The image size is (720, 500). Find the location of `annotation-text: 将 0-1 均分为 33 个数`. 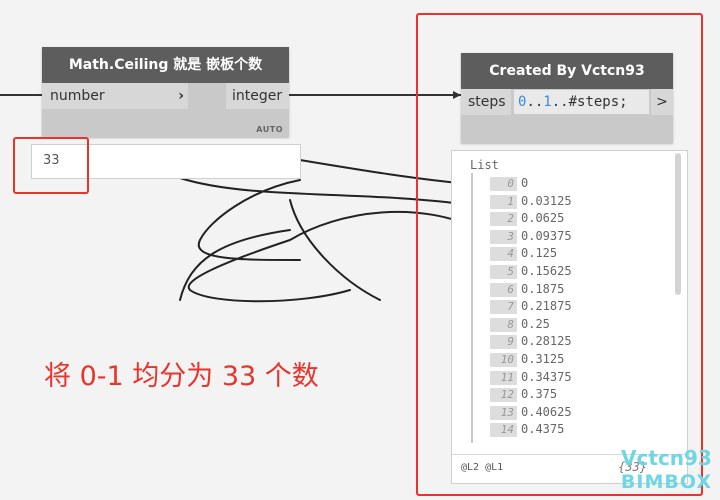

annotation-text: 将 0-1 均分为 33 个数 is located at coordinates (181, 376).